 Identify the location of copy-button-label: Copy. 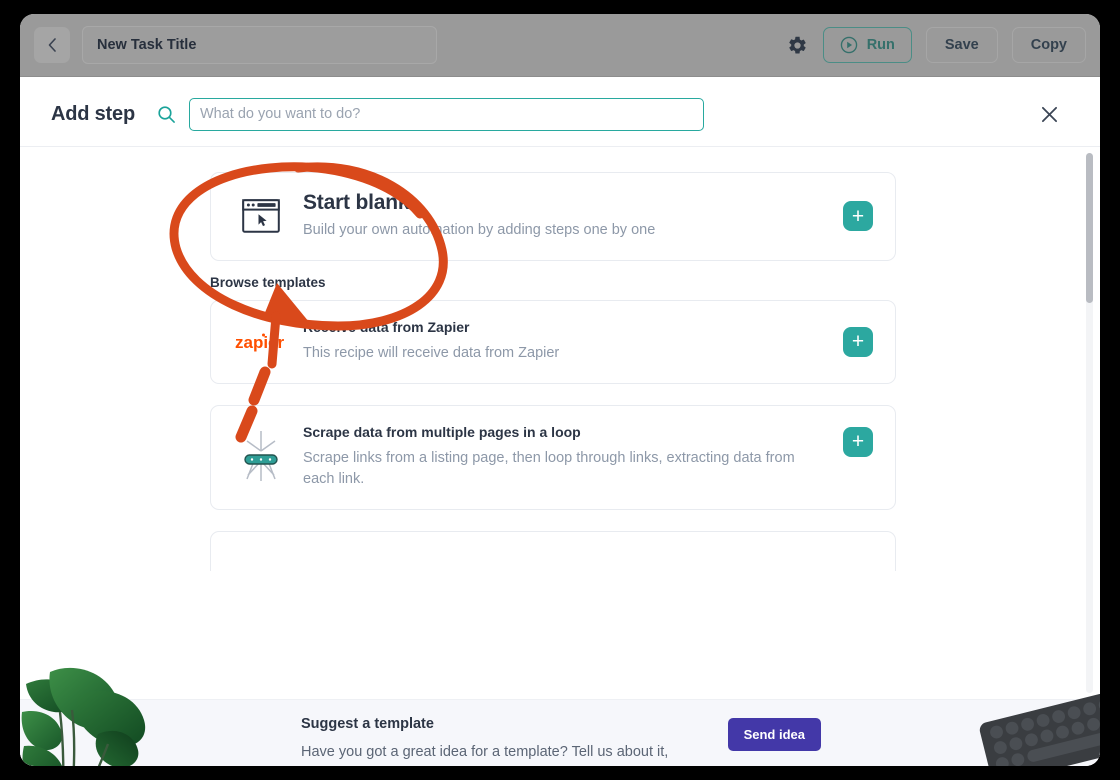
(1048, 45).